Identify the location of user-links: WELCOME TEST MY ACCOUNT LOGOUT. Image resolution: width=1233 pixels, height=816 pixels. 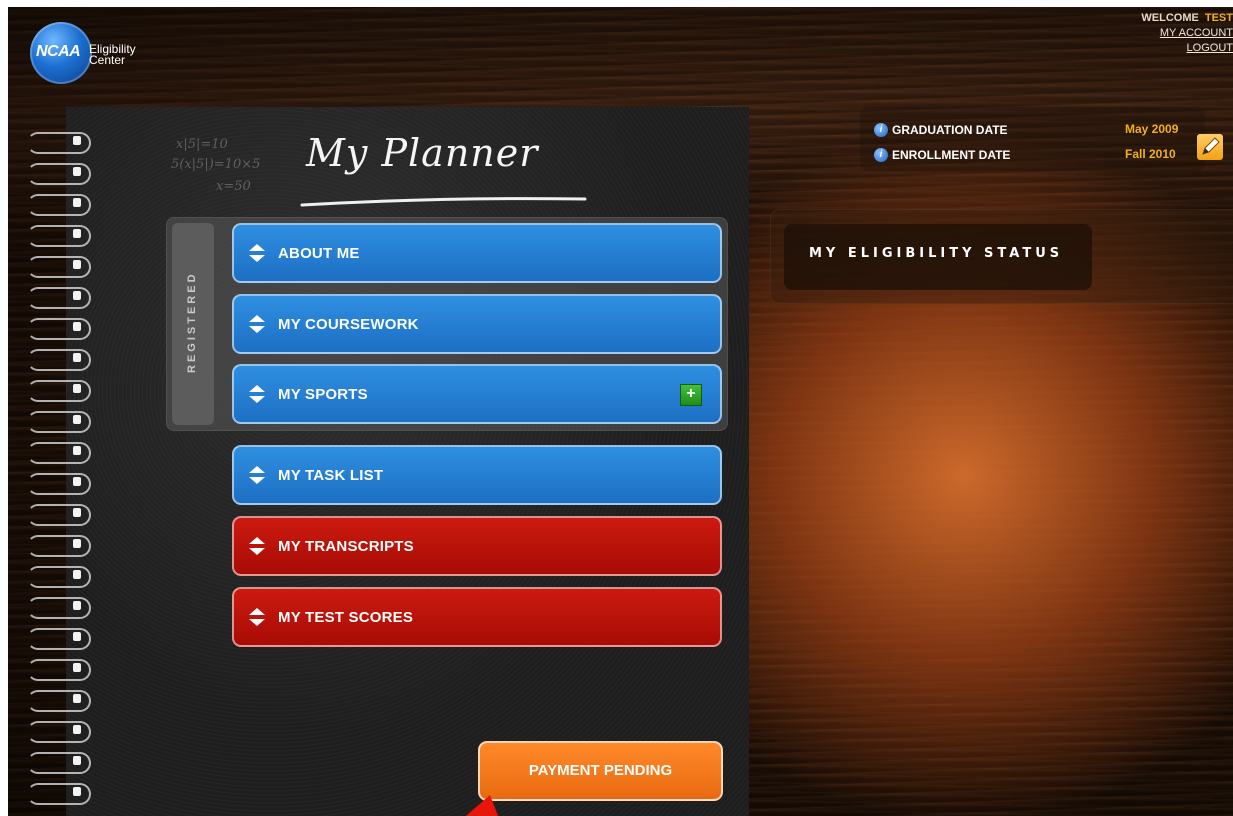
(1187, 33).